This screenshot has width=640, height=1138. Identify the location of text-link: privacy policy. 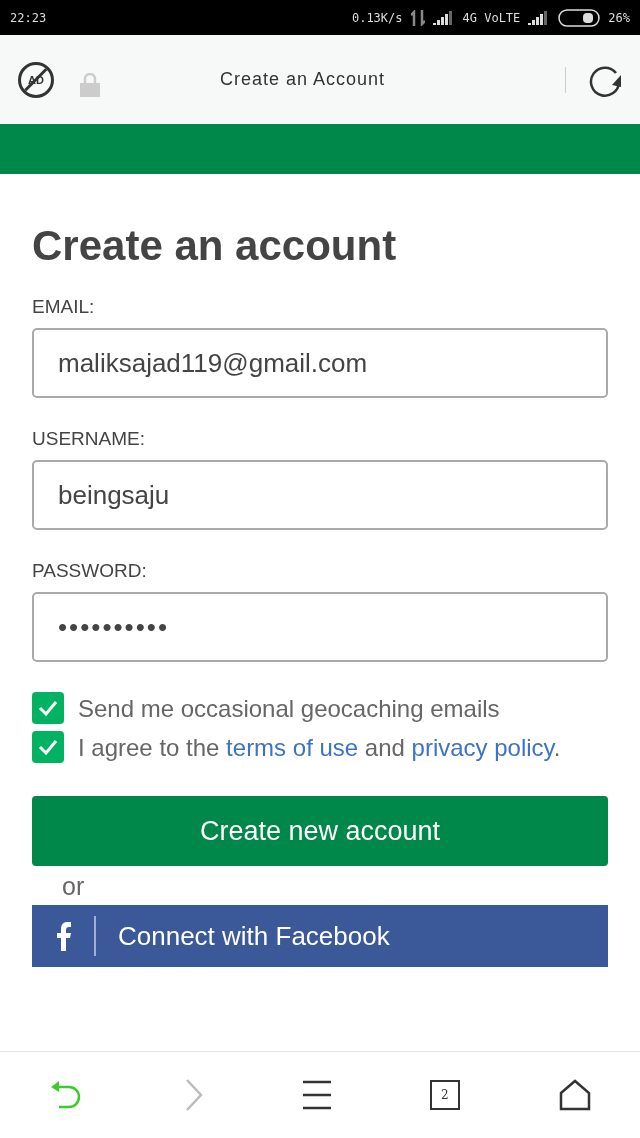
(482, 747).